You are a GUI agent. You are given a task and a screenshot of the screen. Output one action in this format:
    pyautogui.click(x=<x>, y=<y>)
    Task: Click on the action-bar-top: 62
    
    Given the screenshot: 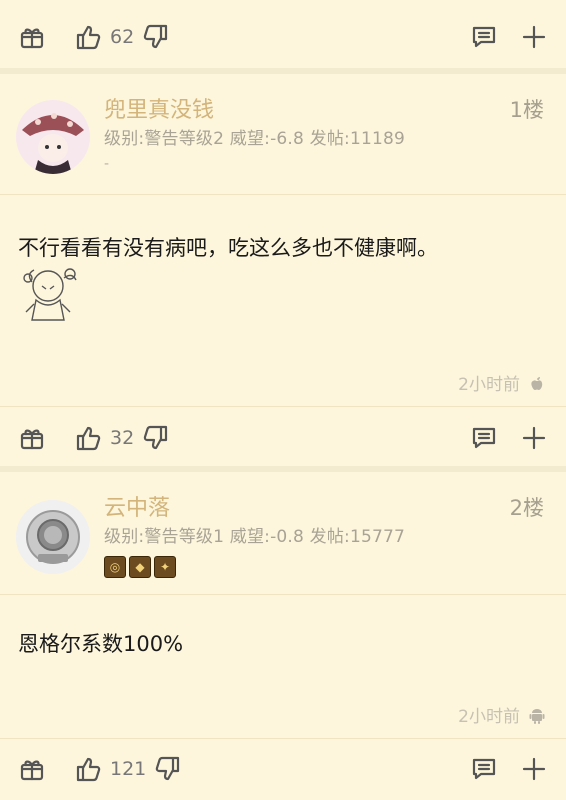 What is the action you would take?
    pyautogui.click(x=283, y=37)
    